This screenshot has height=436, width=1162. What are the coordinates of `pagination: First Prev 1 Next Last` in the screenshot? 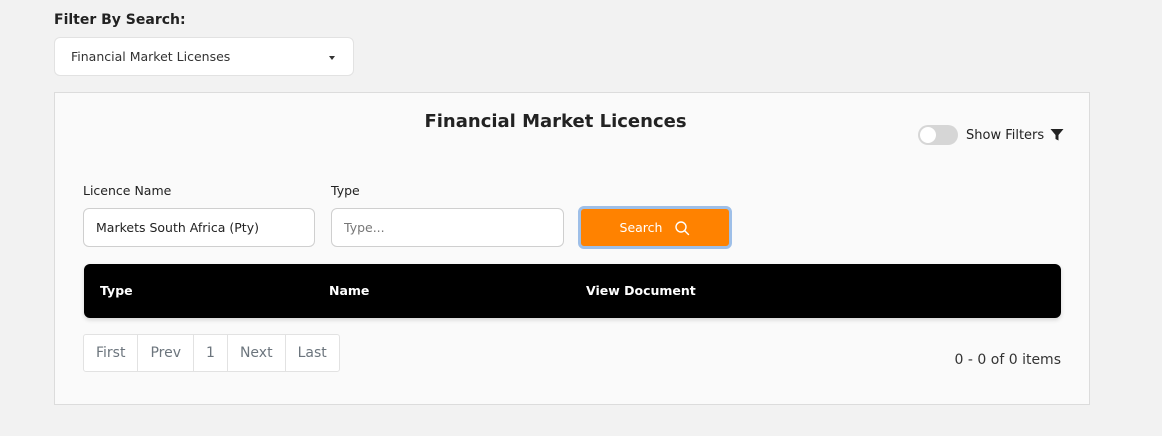 It's located at (211, 353).